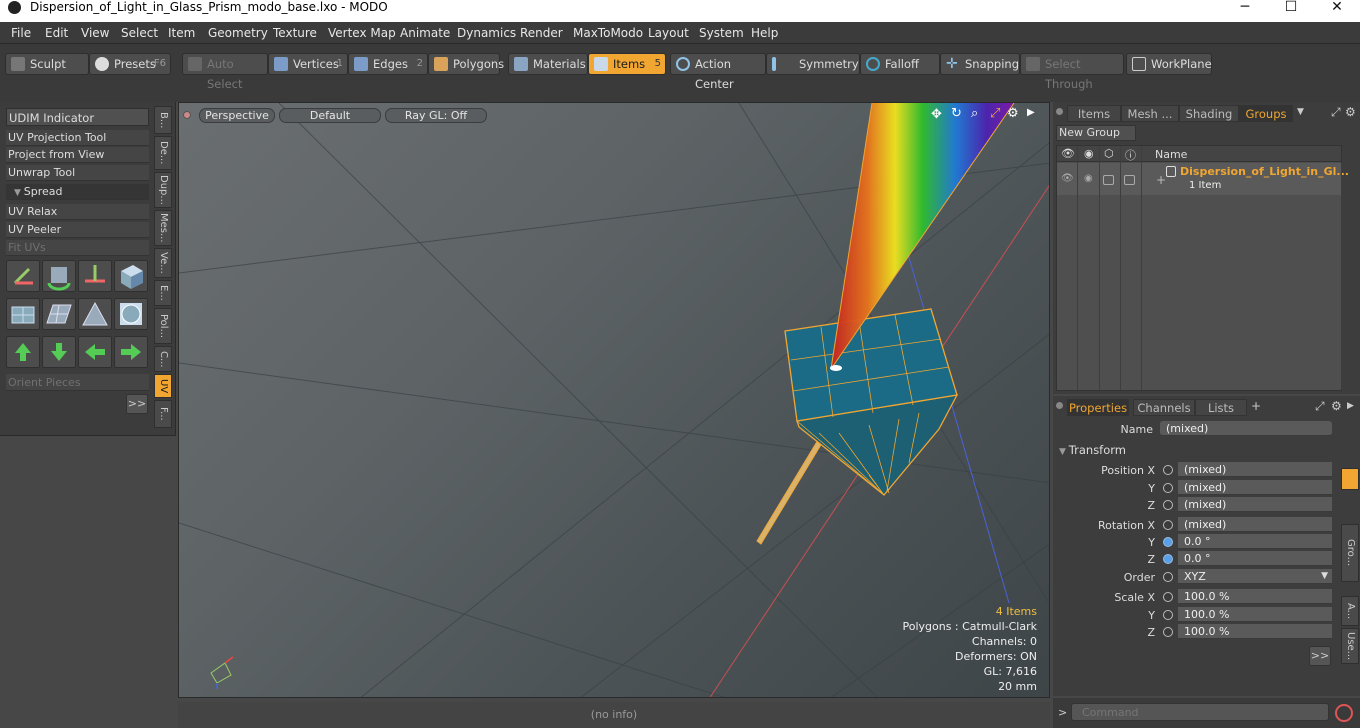 The width and height of the screenshot is (1360, 728). Describe the element at coordinates (764, 33) in the screenshot. I see `menu-help: Help` at that location.